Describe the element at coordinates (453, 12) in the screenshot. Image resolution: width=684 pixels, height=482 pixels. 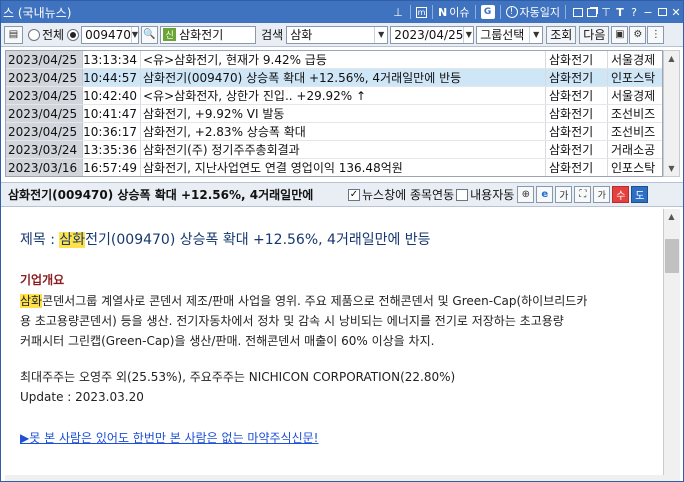
I see `issue-button: N 이슈` at that location.